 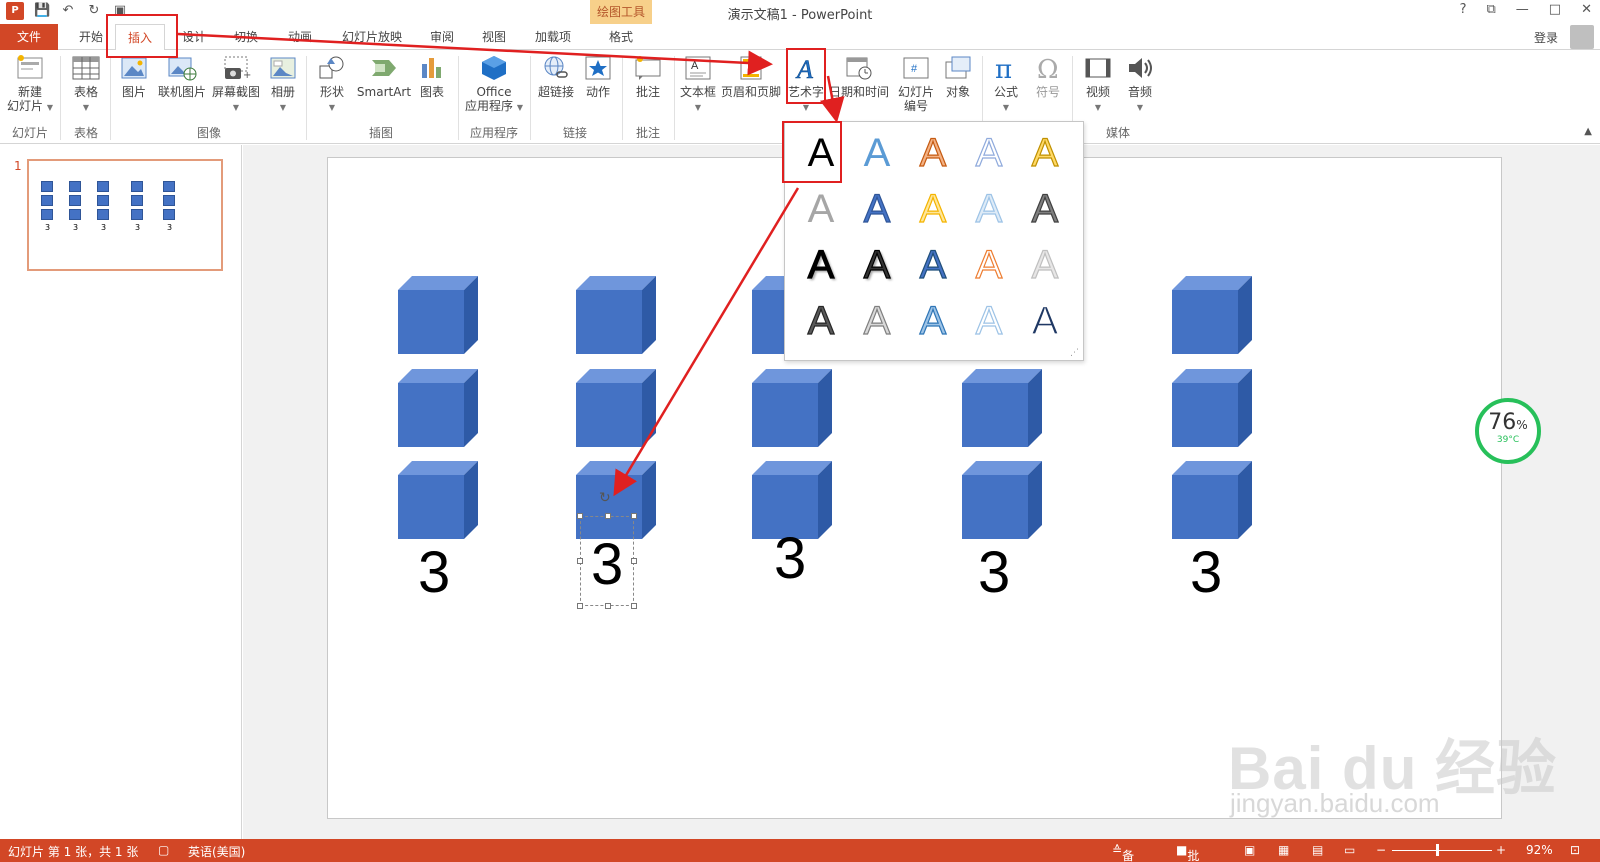 What do you see at coordinates (1586, 9) in the screenshot?
I see `close-button: ✕` at bounding box center [1586, 9].